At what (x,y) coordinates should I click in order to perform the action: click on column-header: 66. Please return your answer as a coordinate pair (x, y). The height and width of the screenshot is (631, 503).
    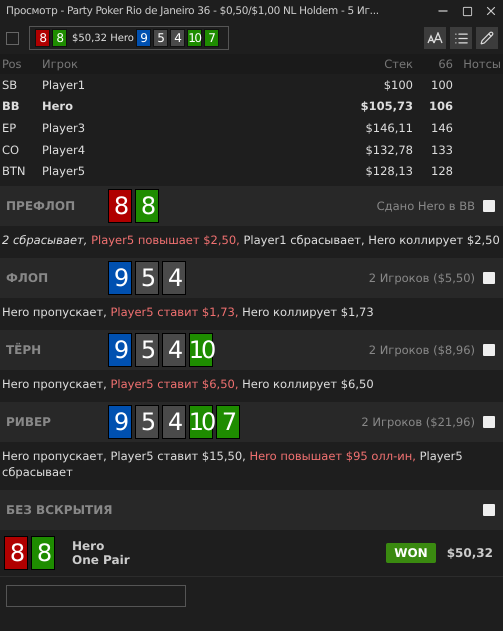
    Looking at the image, I should click on (445, 64).